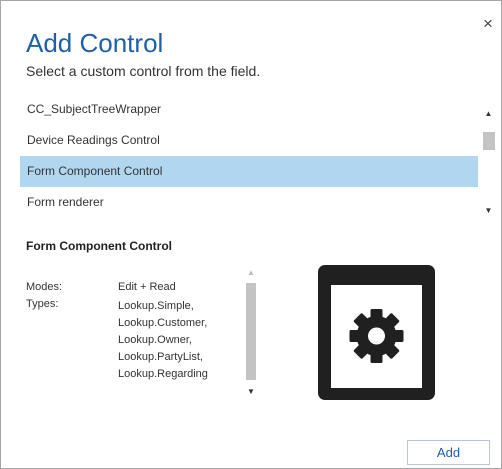 Image resolution: width=502 pixels, height=469 pixels. What do you see at coordinates (156, 306) in the screenshot?
I see `type-item: Lookup.Simple,` at bounding box center [156, 306].